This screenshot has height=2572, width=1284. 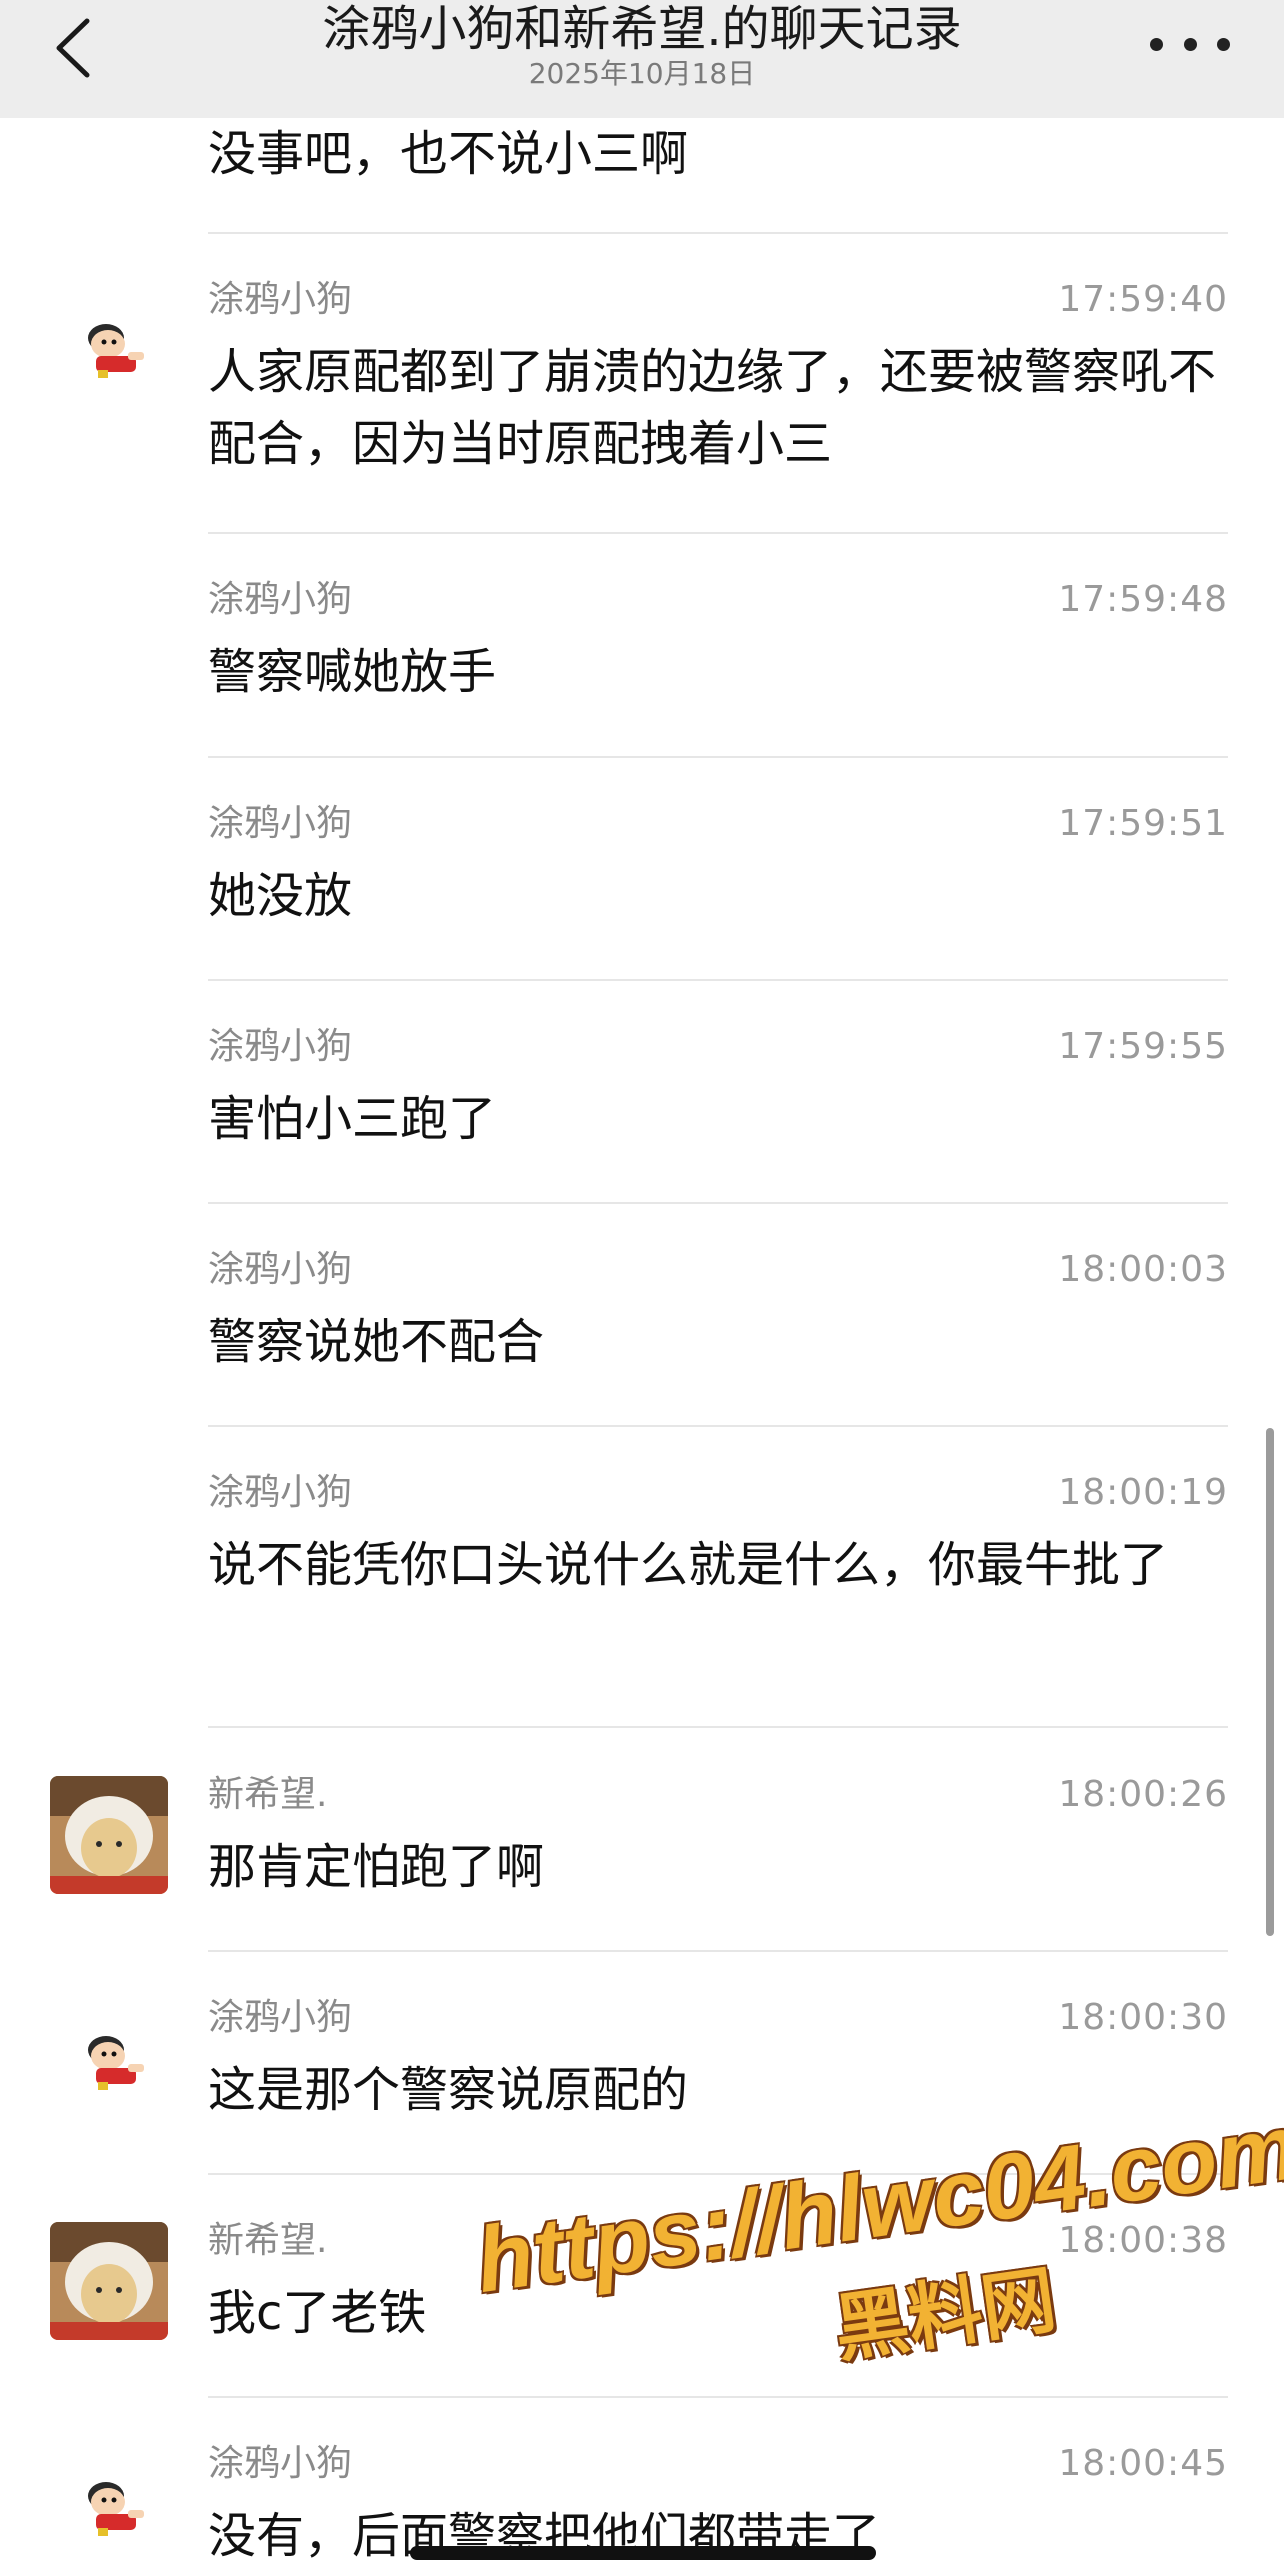 I want to click on message-time: 17:59:51, so click(x=1143, y=823).